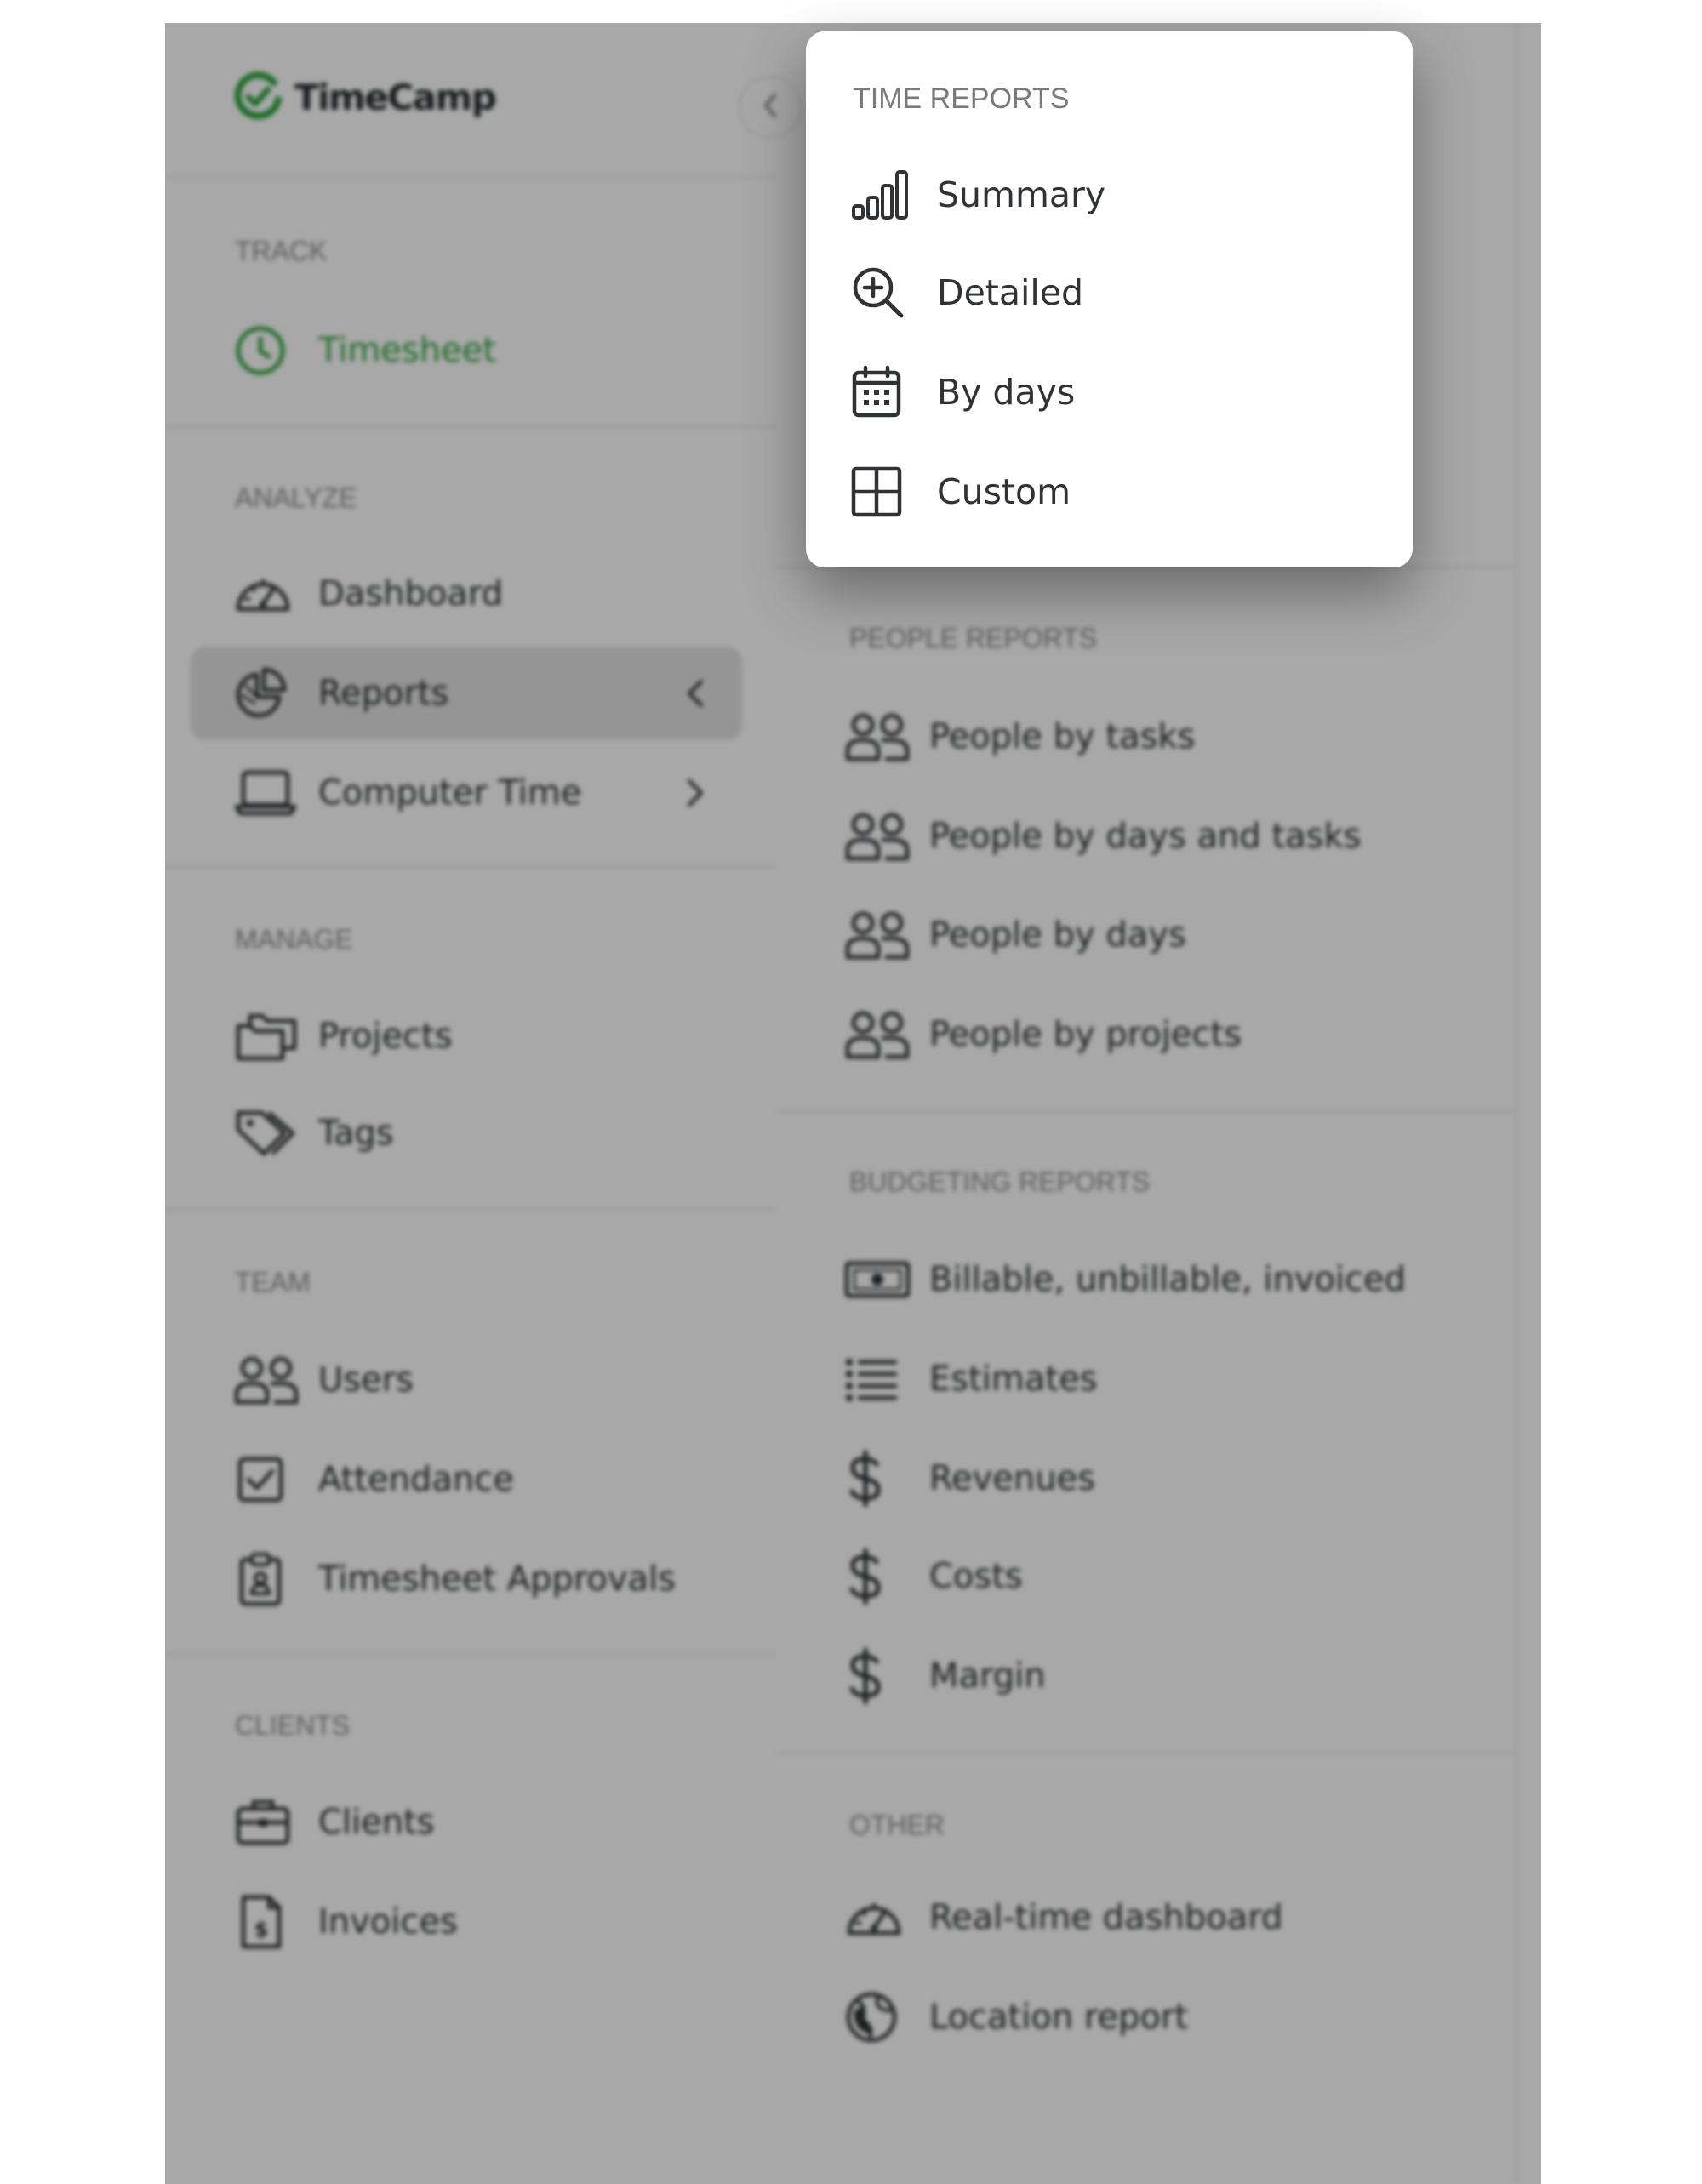 This screenshot has width=1702, height=2184. I want to click on report-label: By days, so click(1006, 393).